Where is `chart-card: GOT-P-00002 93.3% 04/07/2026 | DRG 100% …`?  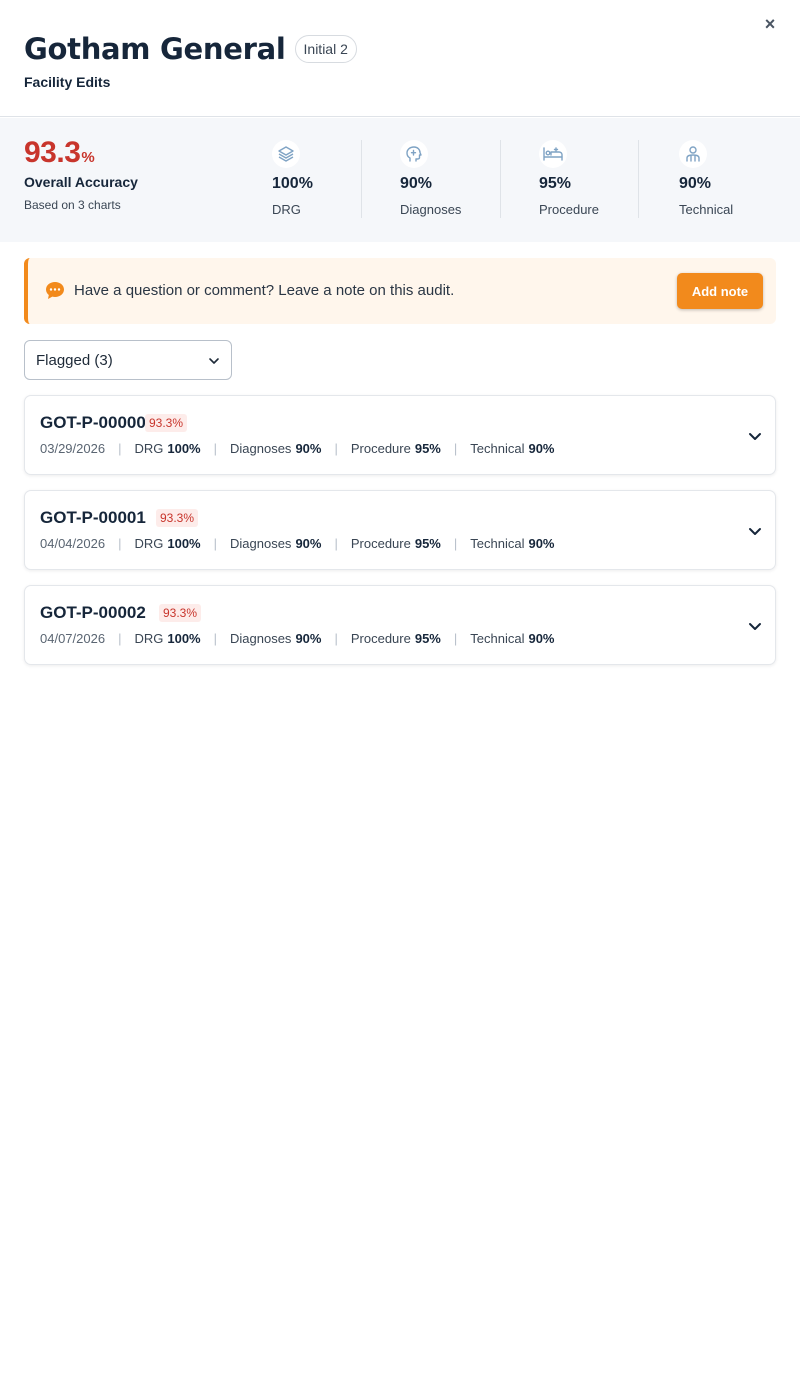
chart-card: GOT-P-00002 93.3% 04/07/2026 | DRG 100% … is located at coordinates (400, 625).